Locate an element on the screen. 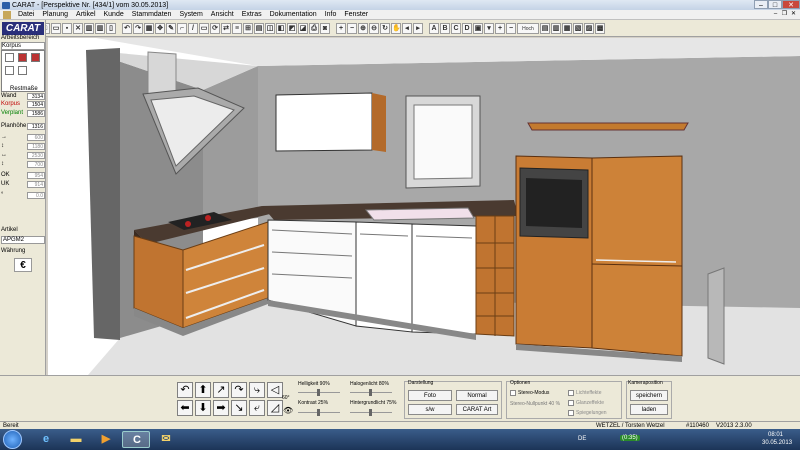 Image resolution: width=800 pixels, height=450 pixels. cabinet-icon: ▥ is located at coordinates (89, 28).